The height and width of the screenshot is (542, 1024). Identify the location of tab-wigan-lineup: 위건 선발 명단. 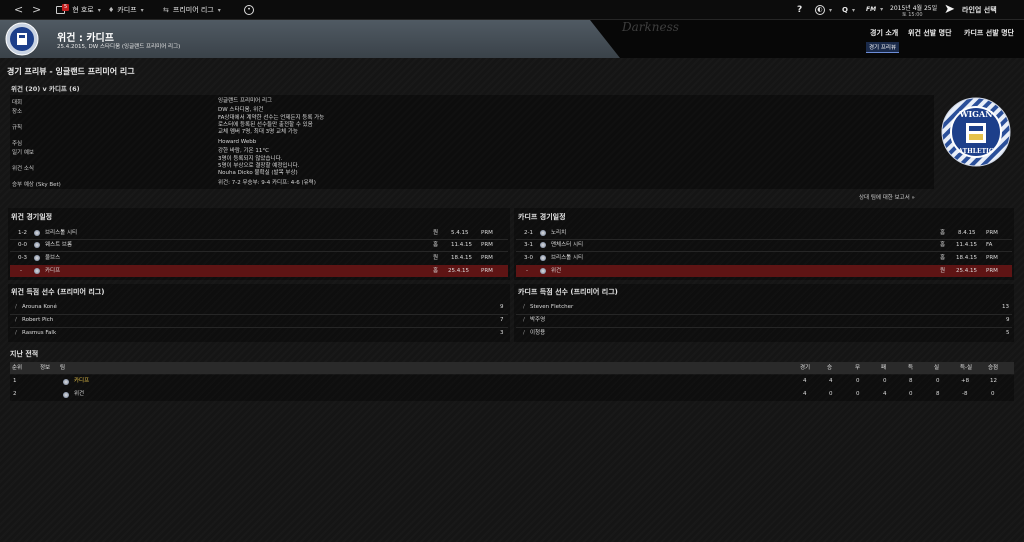
(930, 33).